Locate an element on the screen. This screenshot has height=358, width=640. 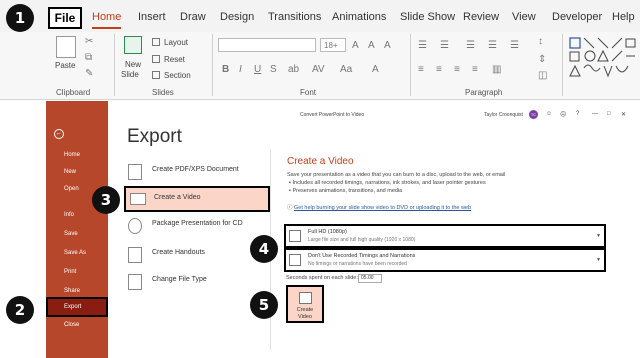
option-change-file-type: Change File Type is located at coordinates (197, 282).